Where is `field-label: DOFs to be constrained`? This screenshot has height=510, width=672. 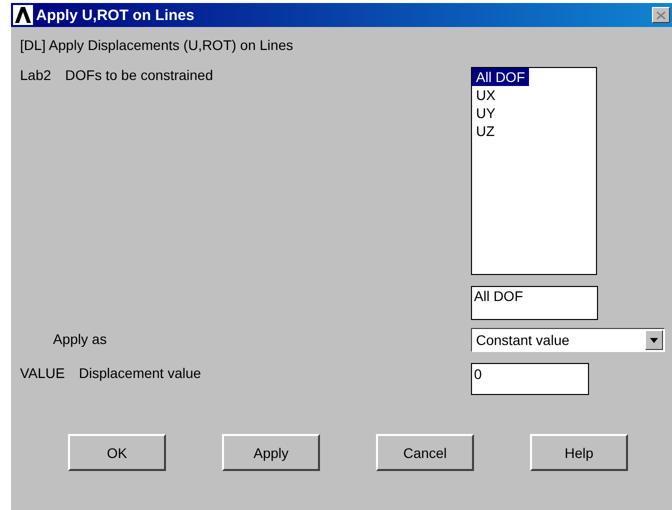 field-label: DOFs to be constrained is located at coordinates (139, 75).